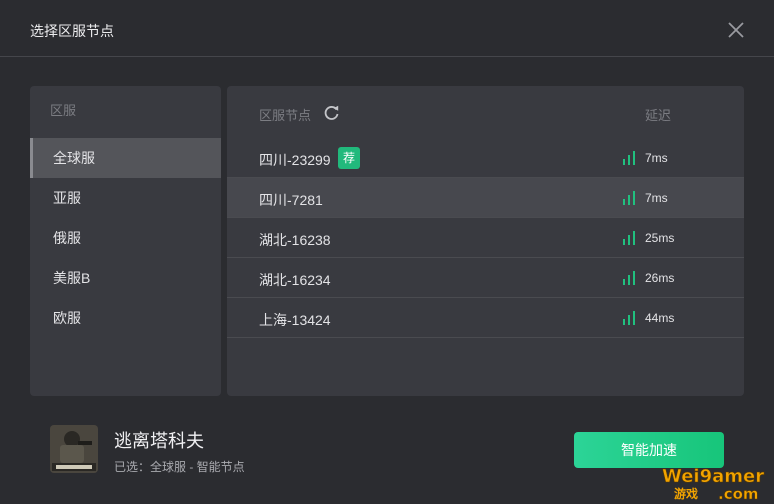  Describe the element at coordinates (159, 441) in the screenshot. I see `game-name: 逃离塔科夫` at that location.